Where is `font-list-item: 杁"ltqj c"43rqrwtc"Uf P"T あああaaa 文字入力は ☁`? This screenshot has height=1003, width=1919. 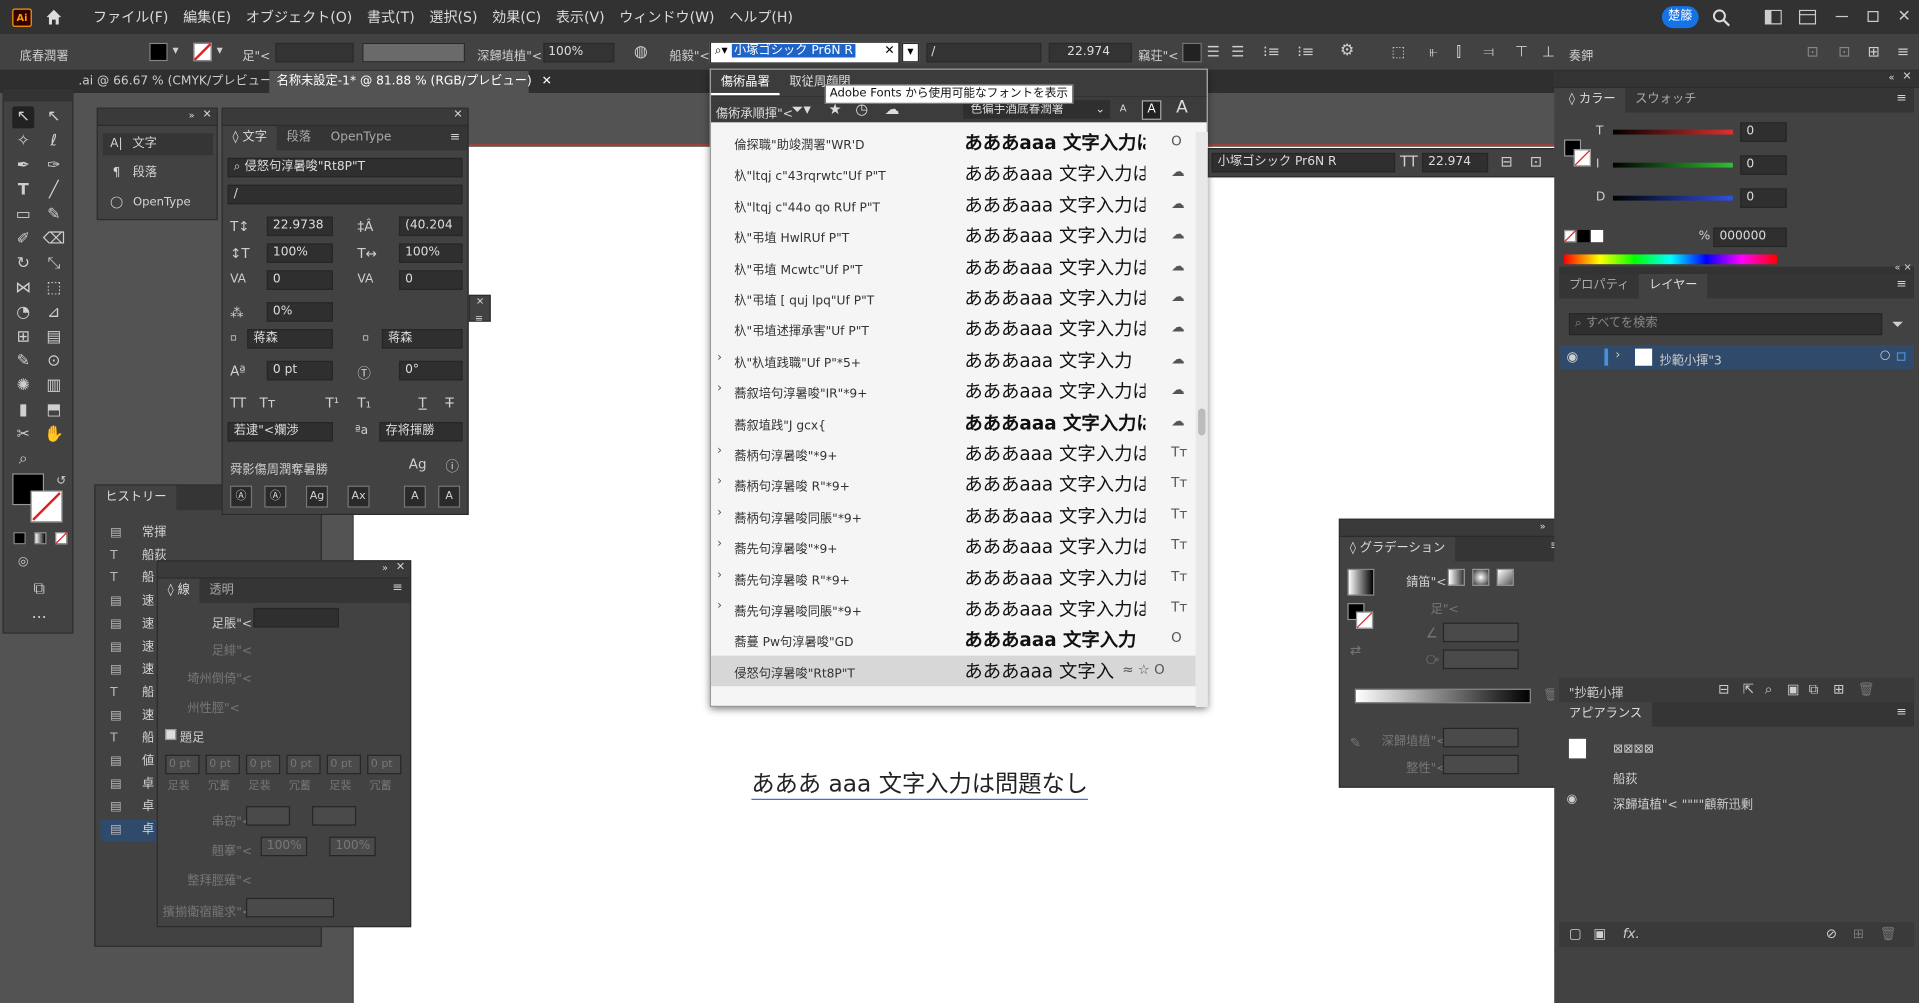
font-list-item: 杁"ltqj c"43rqrwtc"Uf P"T あああaaa 文字入力は ☁ is located at coordinates (953, 173).